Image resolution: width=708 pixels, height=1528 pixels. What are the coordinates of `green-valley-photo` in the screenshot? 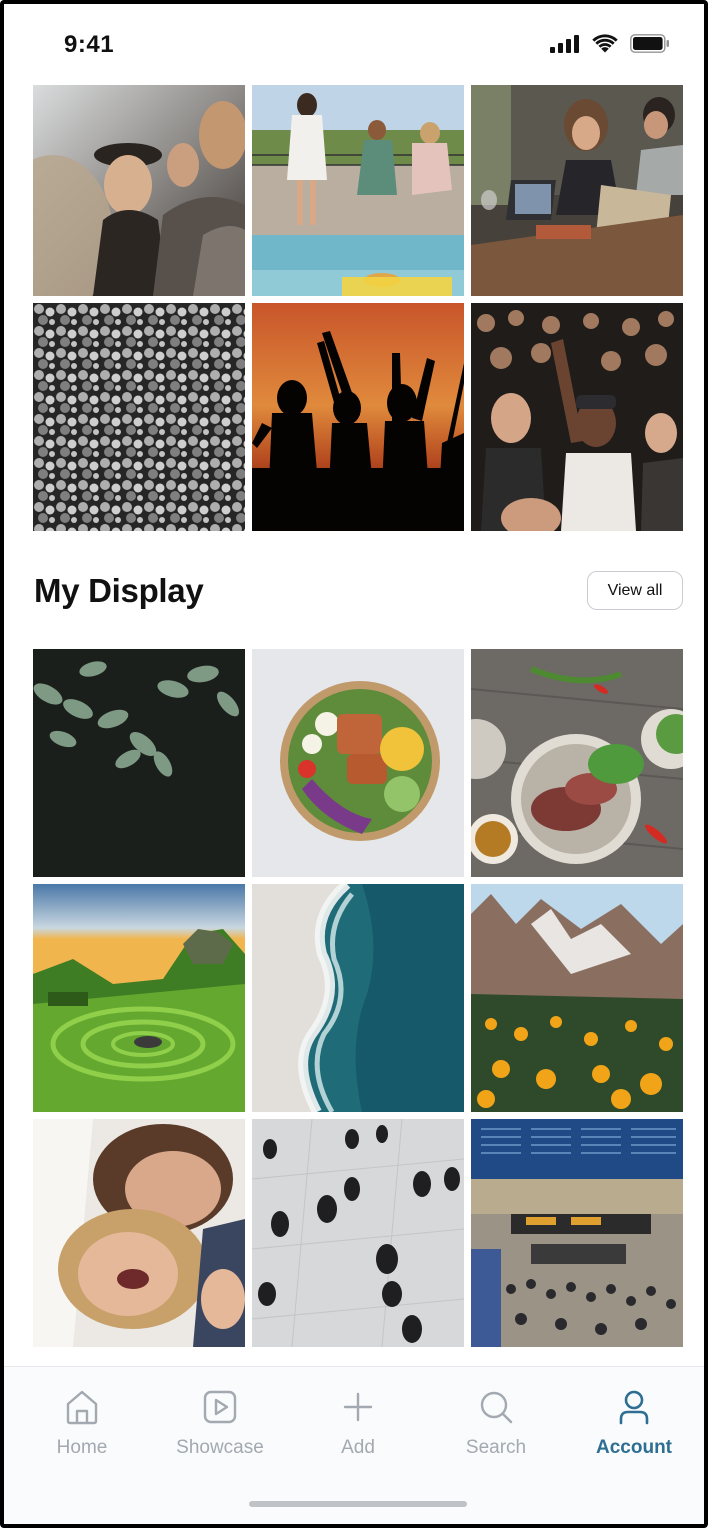 It's located at (139, 998).